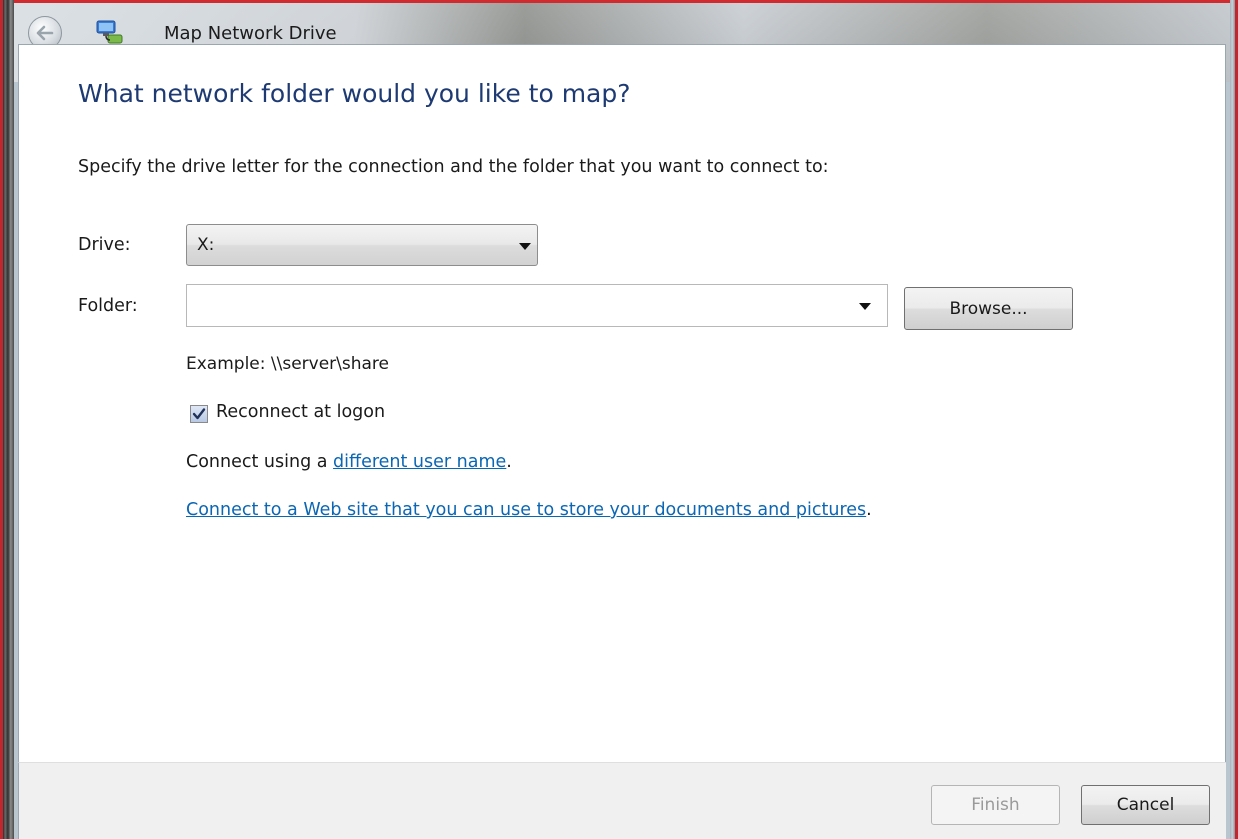 The height and width of the screenshot is (839, 1238). Describe the element at coordinates (525, 246) in the screenshot. I see `chevron-down-icon` at that location.